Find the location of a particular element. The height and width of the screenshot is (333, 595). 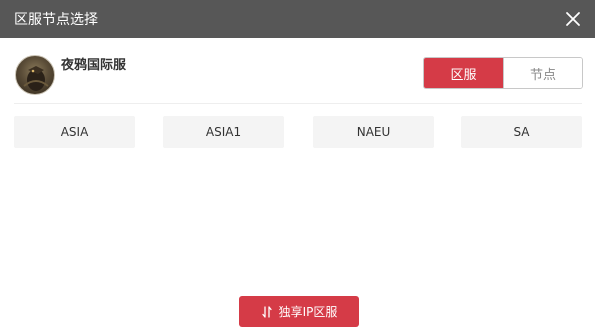

swap-icon is located at coordinates (267, 311).